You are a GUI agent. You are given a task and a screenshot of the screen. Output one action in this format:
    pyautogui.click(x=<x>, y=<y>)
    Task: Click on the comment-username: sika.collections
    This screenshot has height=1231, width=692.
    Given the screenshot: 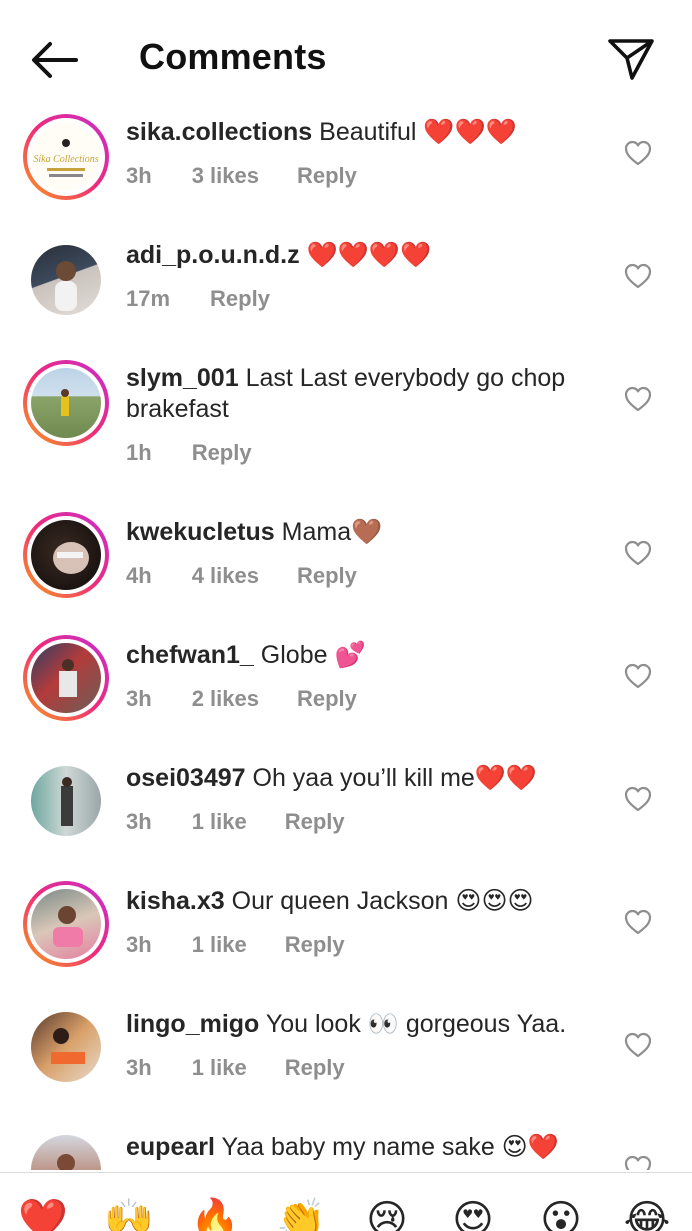 What is the action you would take?
    pyautogui.click(x=219, y=132)
    